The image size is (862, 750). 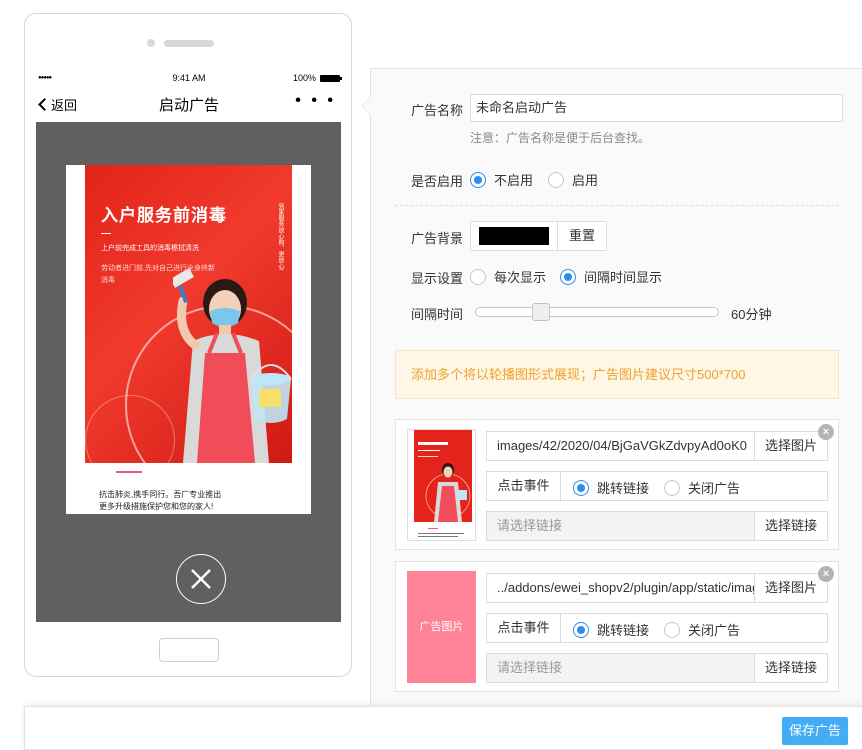 I want to click on phone-home-button, so click(x=189, y=650).